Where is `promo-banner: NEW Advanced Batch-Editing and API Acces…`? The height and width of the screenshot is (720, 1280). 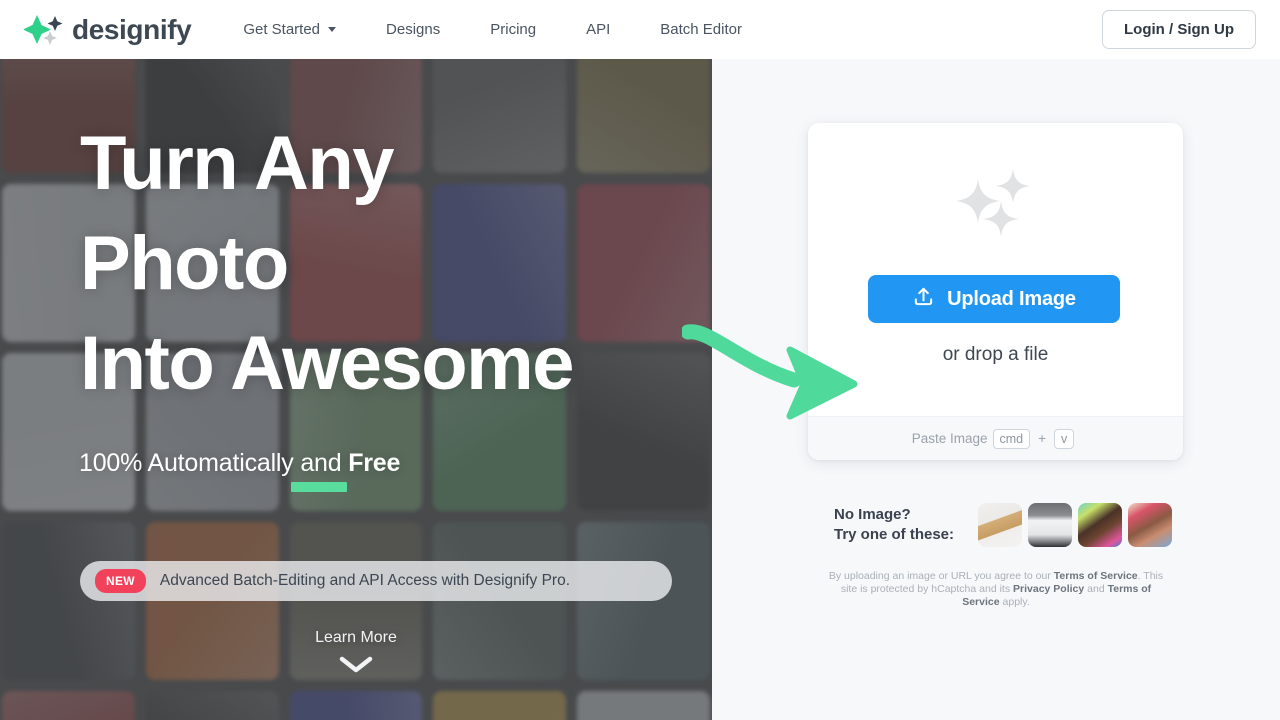 promo-banner: NEW Advanced Batch-Editing and API Acces… is located at coordinates (376, 581).